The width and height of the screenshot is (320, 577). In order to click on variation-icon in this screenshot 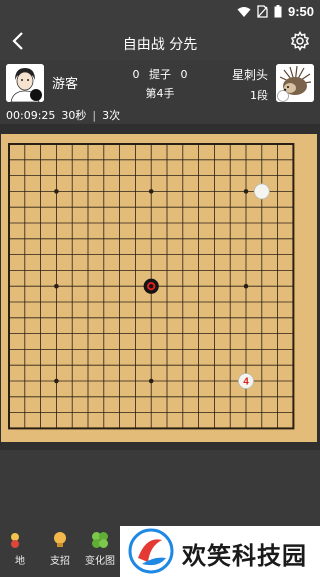, I will do `click(100, 539)`.